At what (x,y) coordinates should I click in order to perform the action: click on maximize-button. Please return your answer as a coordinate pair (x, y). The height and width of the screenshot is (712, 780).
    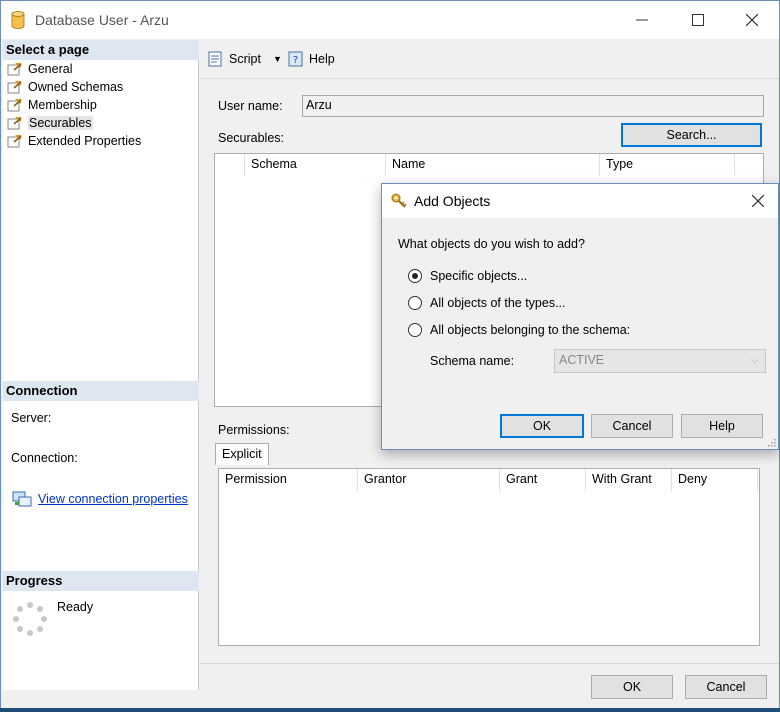
    Looking at the image, I should click on (698, 20).